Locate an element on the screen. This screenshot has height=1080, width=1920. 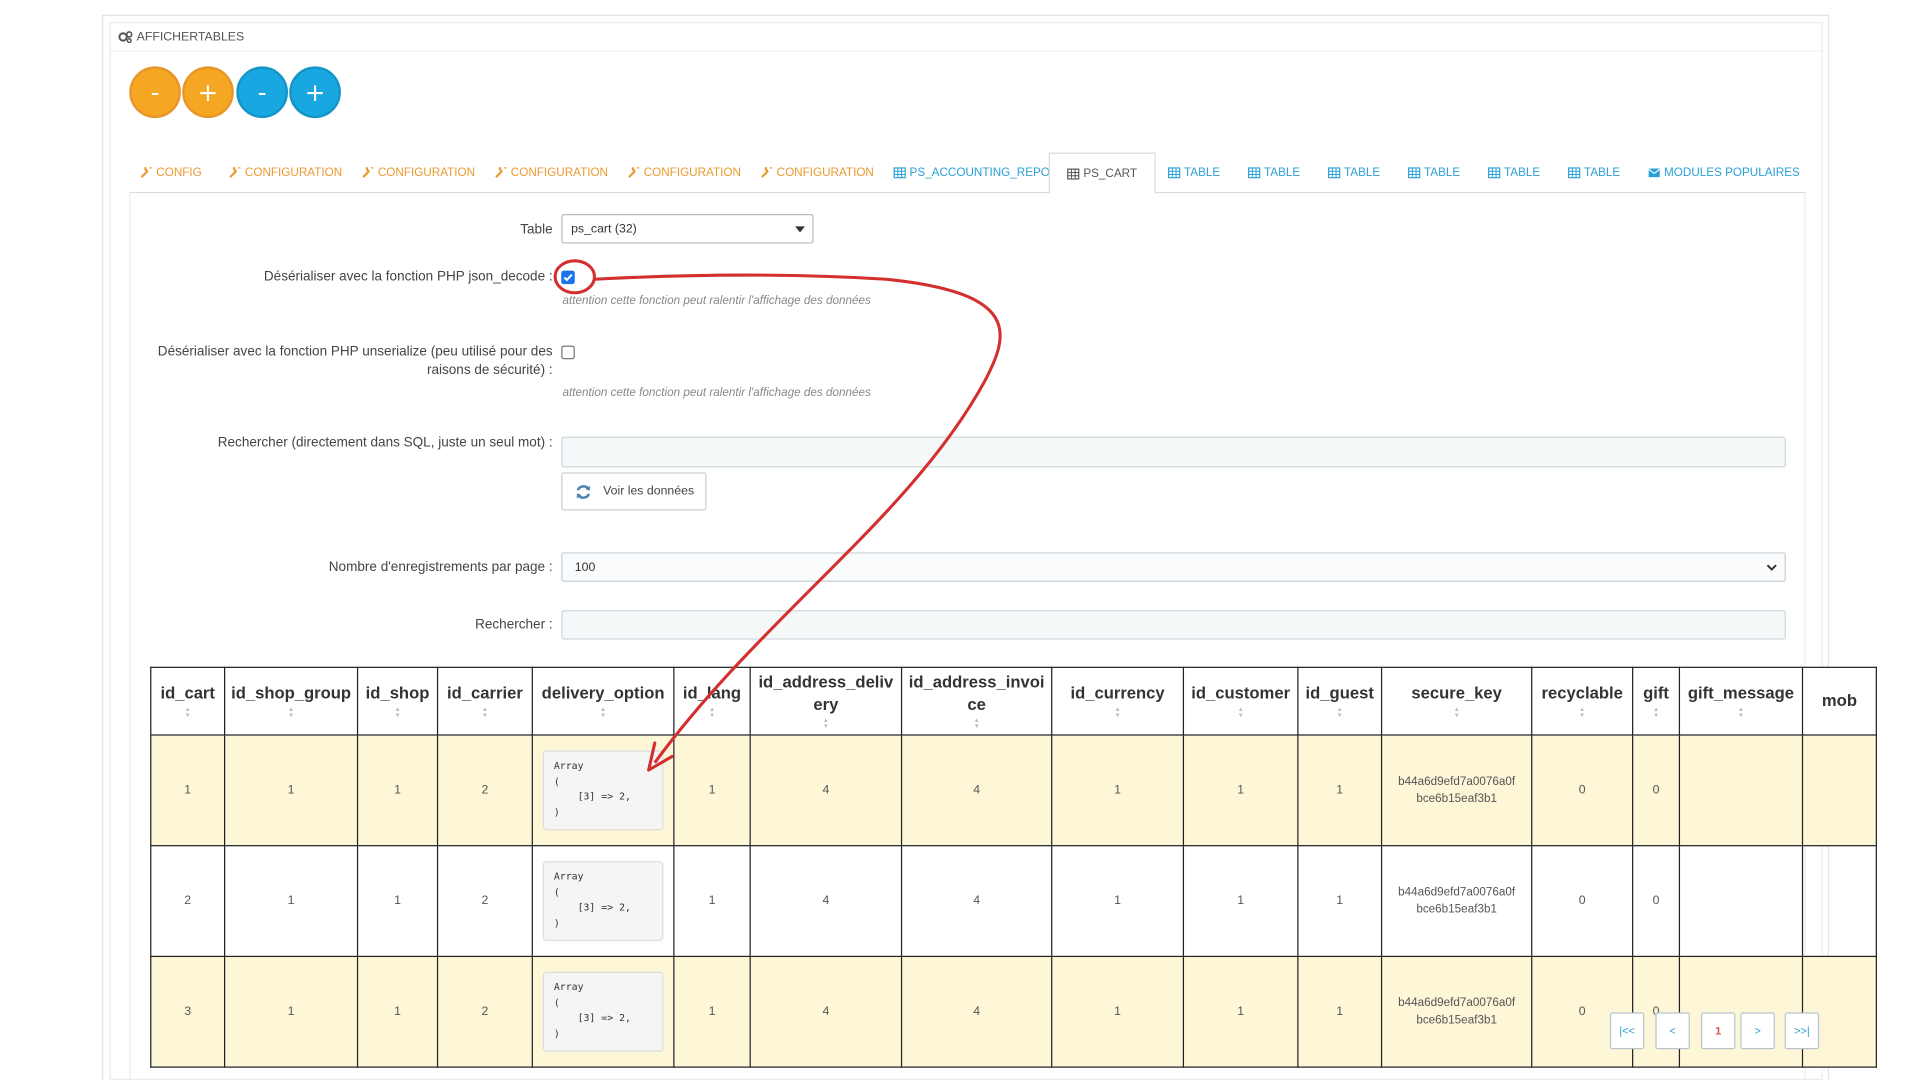
tab-configuration-3: CONFIGURATION is located at coordinates (551, 173).